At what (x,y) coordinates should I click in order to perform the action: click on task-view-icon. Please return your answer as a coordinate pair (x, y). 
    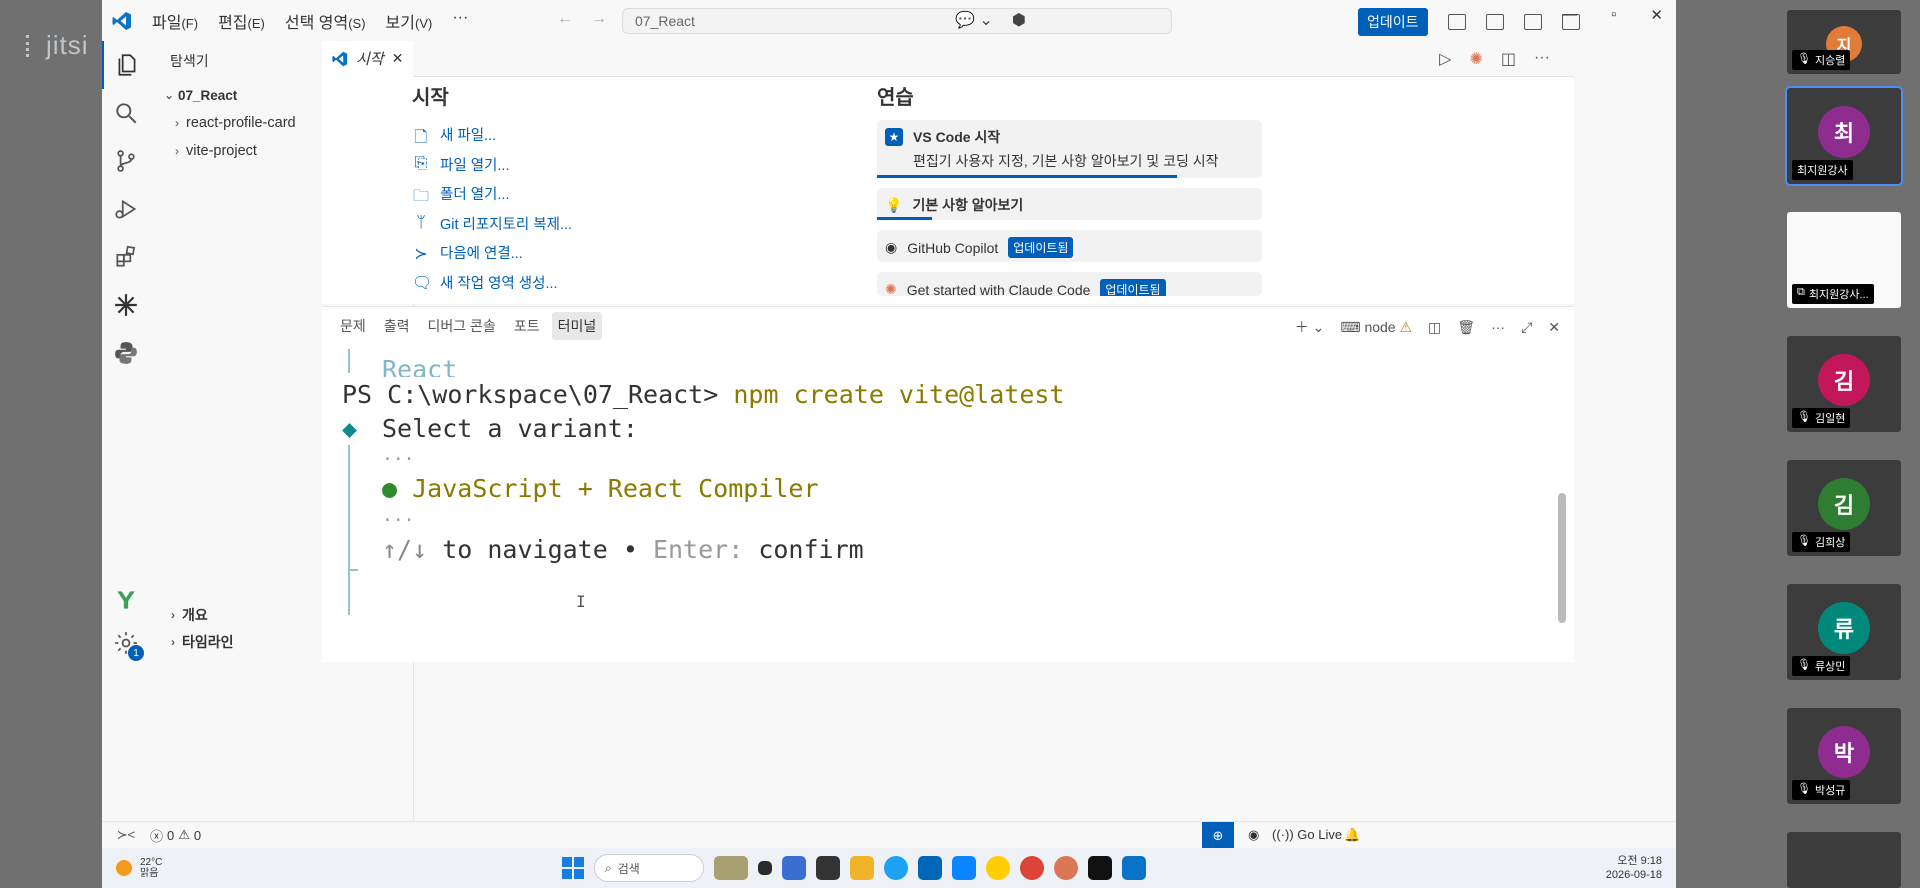
    Looking at the image, I should click on (765, 868).